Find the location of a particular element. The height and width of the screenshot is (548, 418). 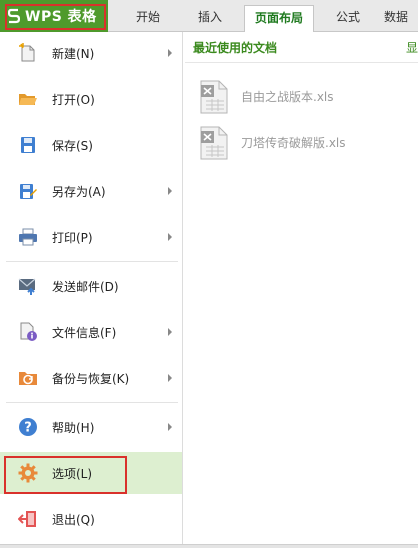

recent-divider is located at coordinates (301, 62).